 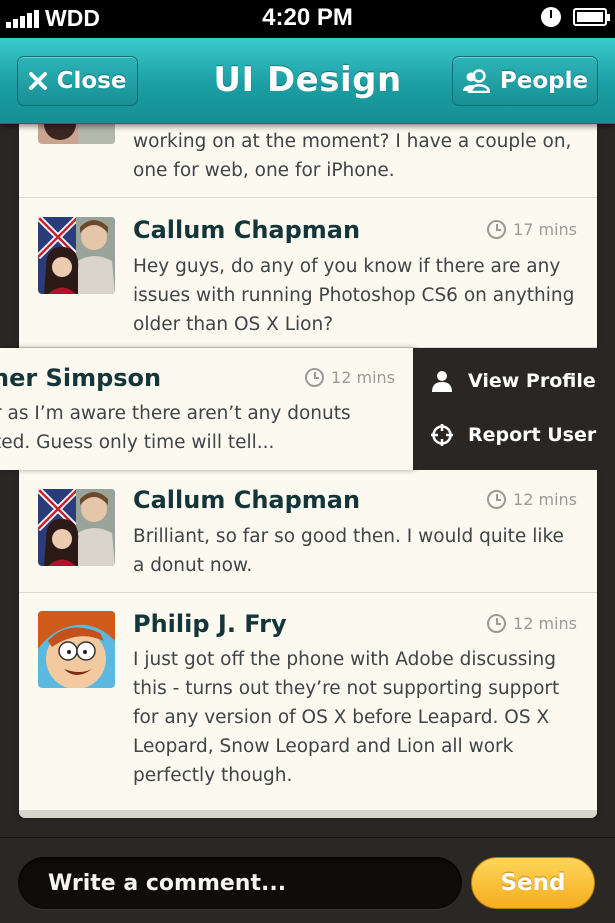 What do you see at coordinates (514, 409) in the screenshot?
I see `swipe-actions-panel: View Profile Report User` at bounding box center [514, 409].